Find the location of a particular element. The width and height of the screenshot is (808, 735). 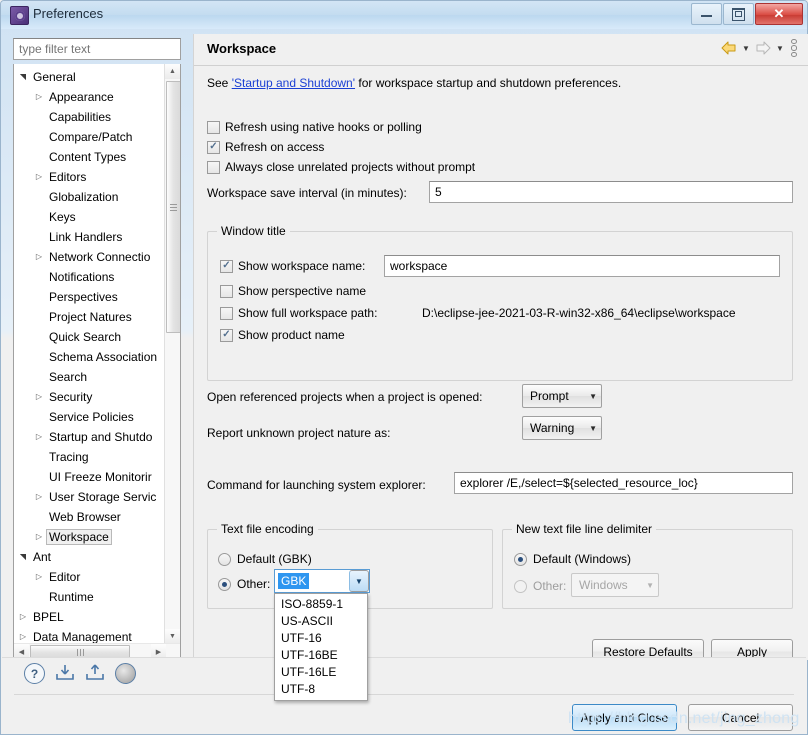

show-product-name-checkbox: Show product name is located at coordinates (282, 335).